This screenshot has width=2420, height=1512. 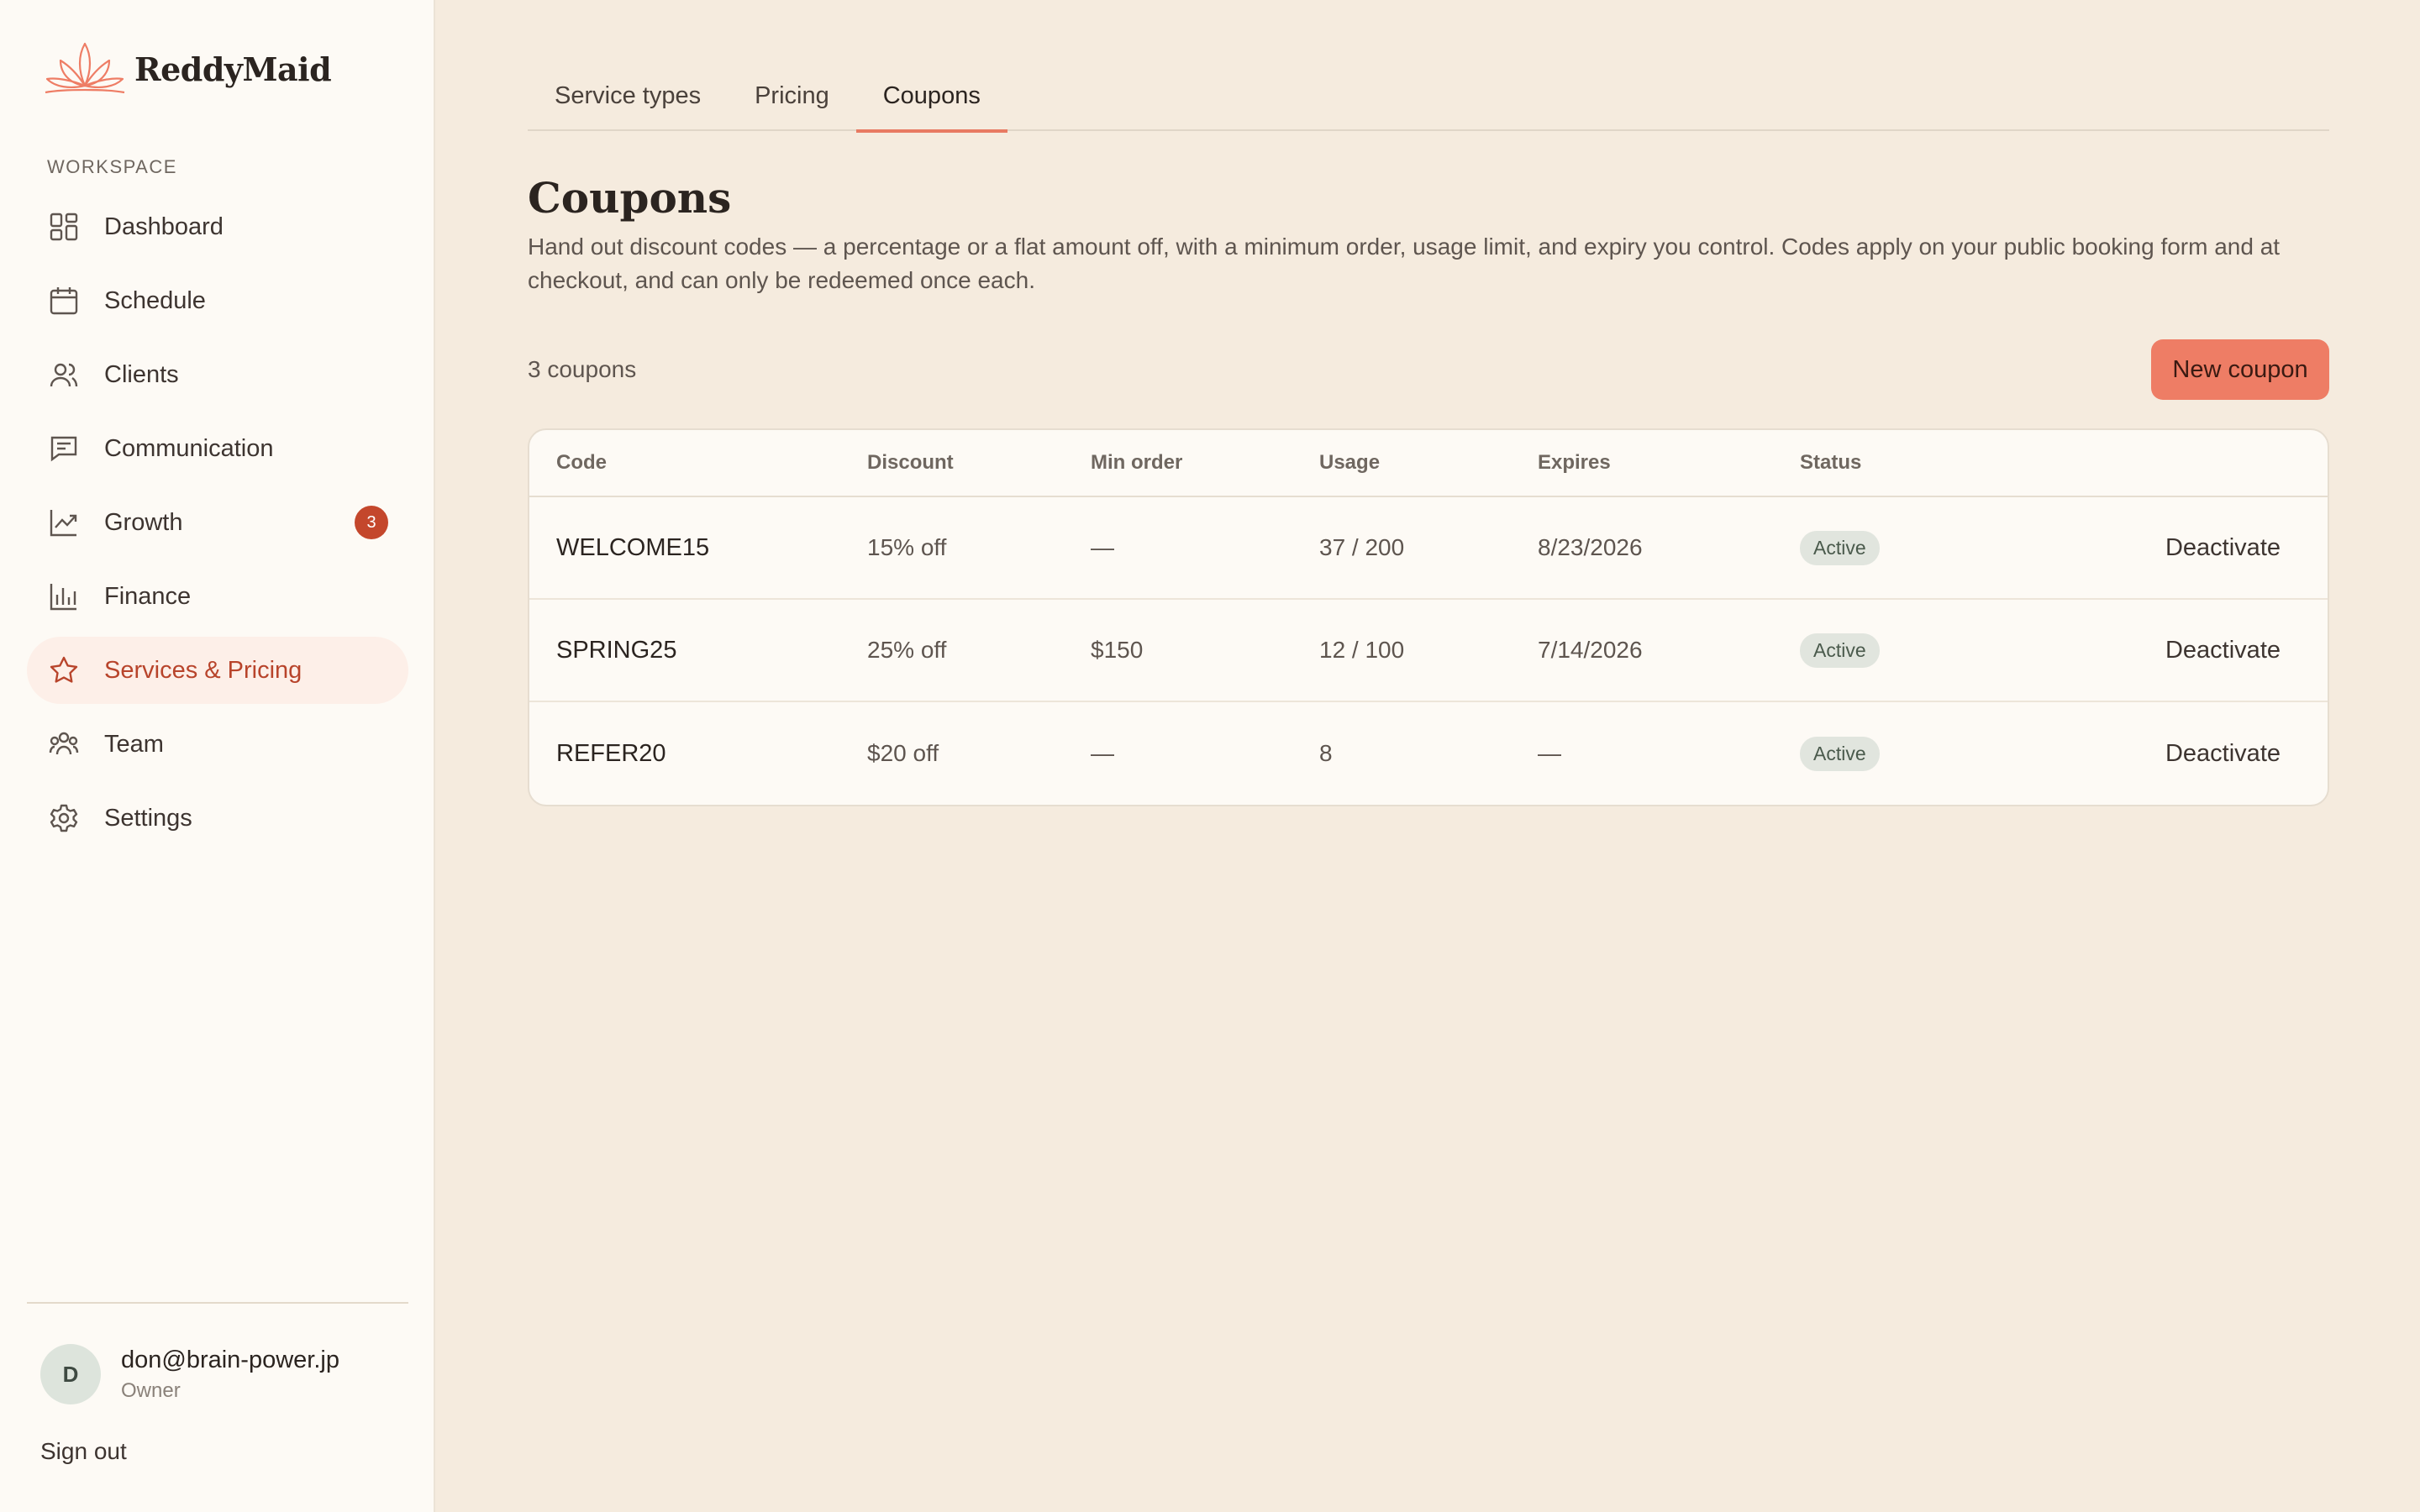 I want to click on column-header-expires: Expires, so click(x=1574, y=462).